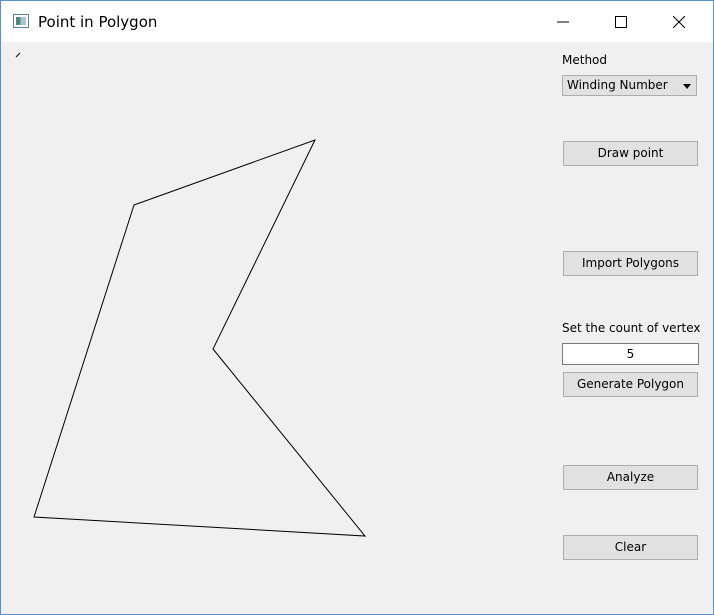 This screenshot has width=714, height=615. Describe the element at coordinates (630, 384) in the screenshot. I see `generate-polygon-button: Generate Polygon` at that location.